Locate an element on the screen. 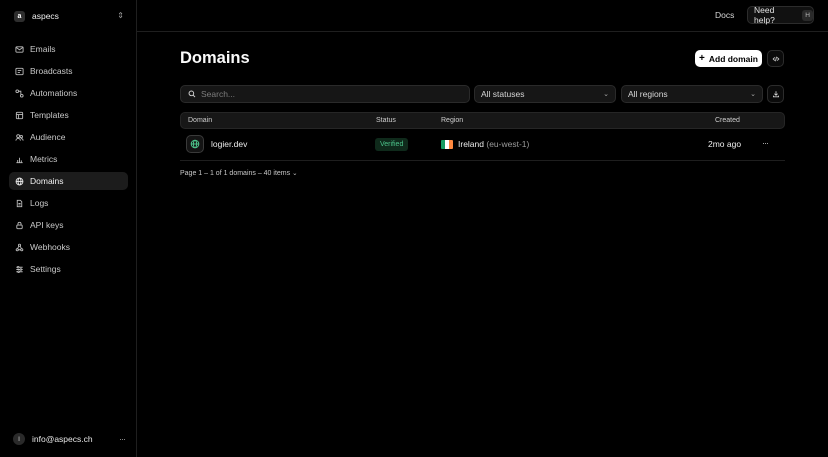 Image resolution: width=828 pixels, height=457 pixels. sidebar-item-api-keys: API keys is located at coordinates (68, 225).